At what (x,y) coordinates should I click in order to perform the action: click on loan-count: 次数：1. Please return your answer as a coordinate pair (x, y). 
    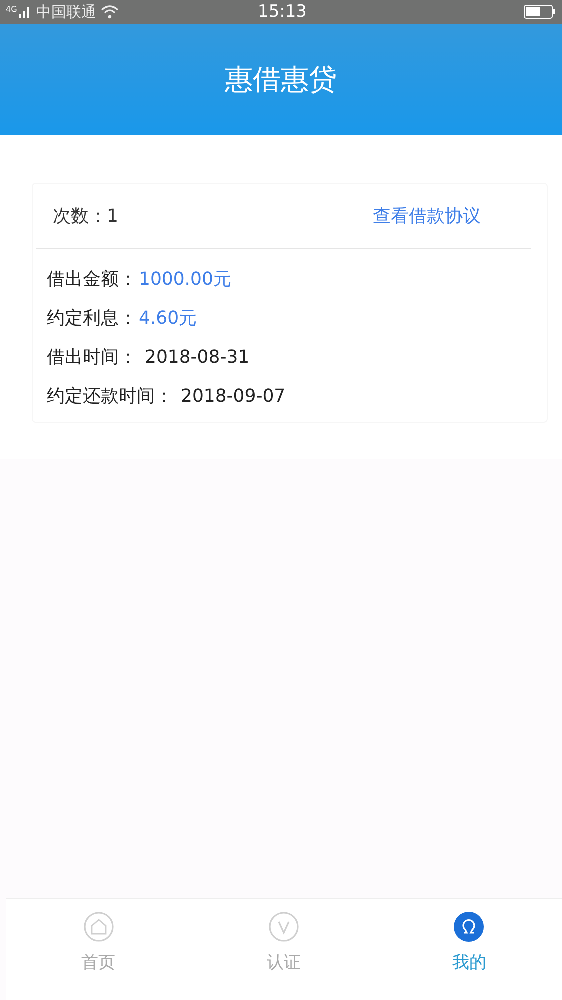
    Looking at the image, I should click on (85, 216).